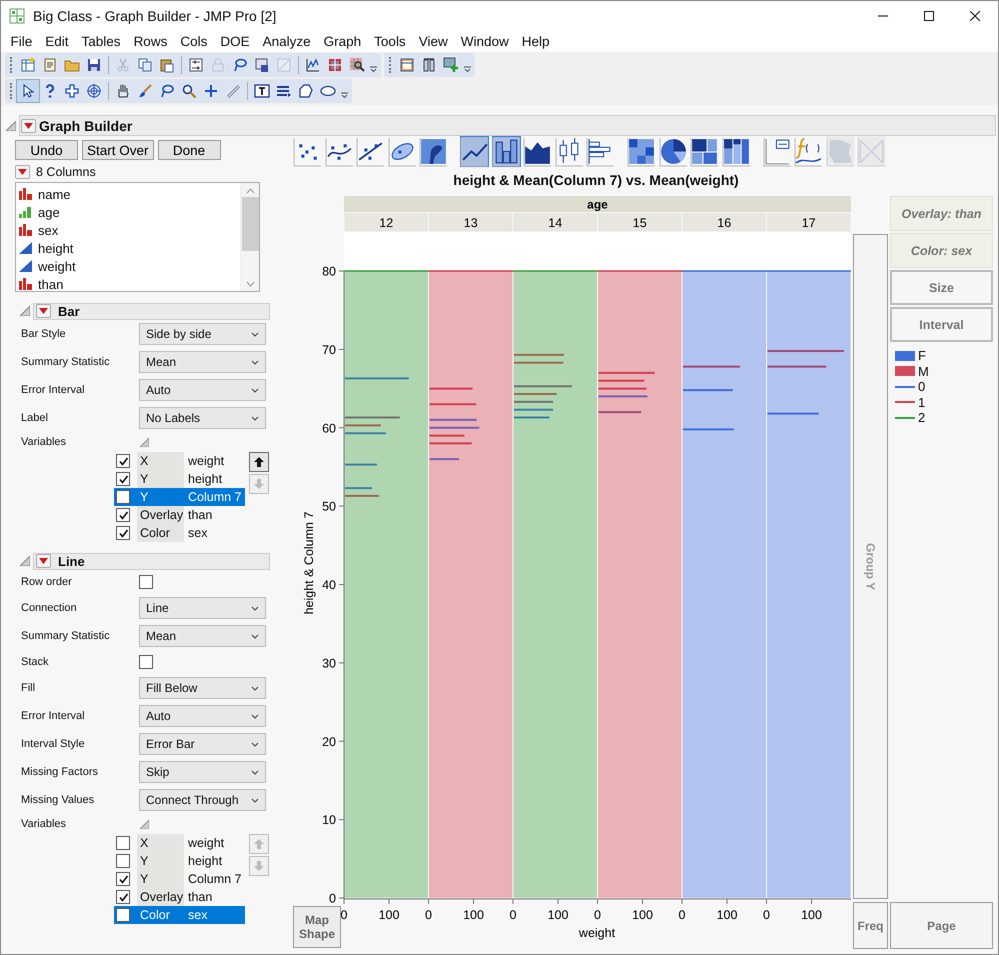  I want to click on dropdown: Error Bar, so click(202, 744).